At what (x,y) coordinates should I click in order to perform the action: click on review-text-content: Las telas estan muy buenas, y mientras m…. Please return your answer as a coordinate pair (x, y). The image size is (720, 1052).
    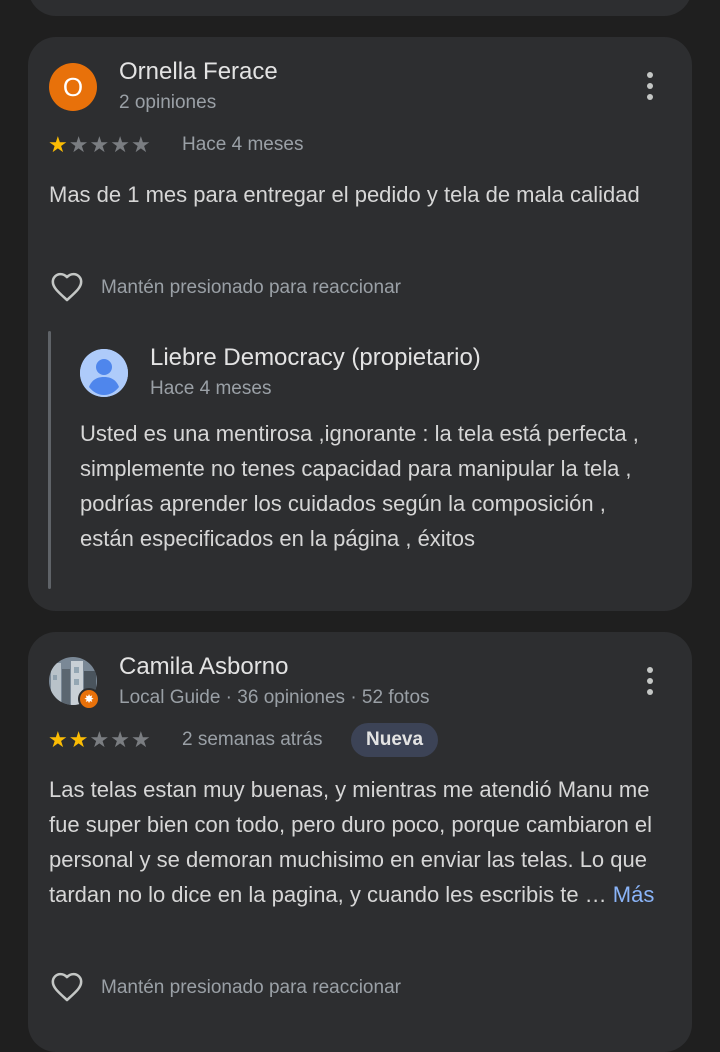
    Looking at the image, I should click on (350, 842).